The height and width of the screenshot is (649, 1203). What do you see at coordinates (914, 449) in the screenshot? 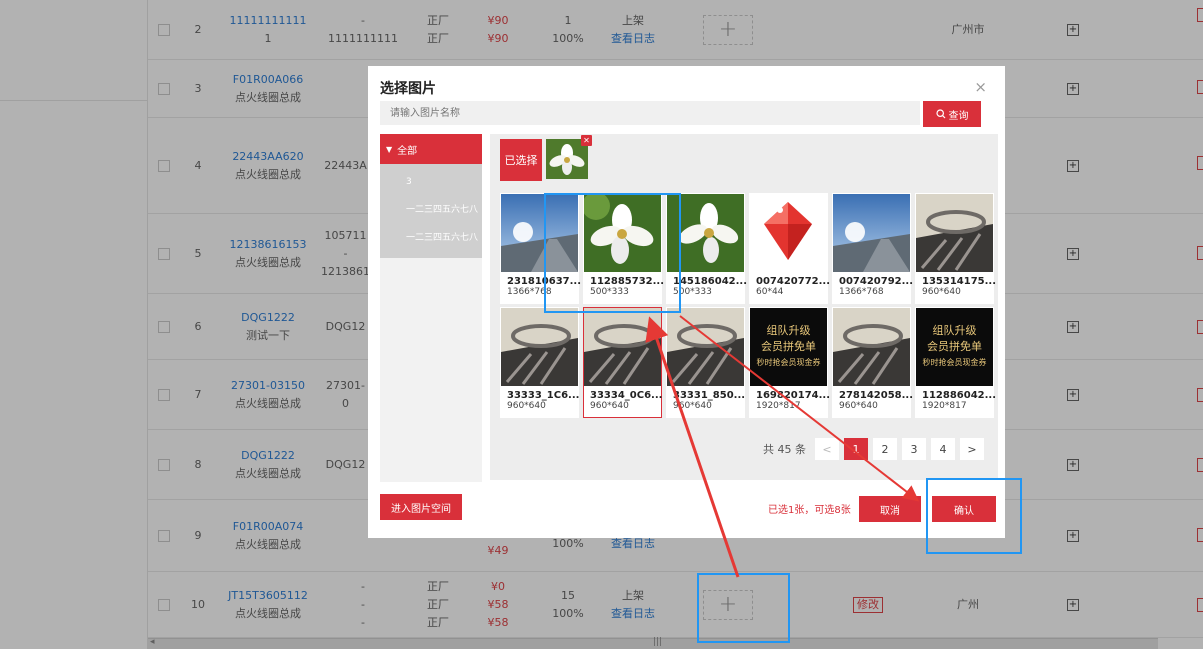
I see `page-3-button: 3` at bounding box center [914, 449].